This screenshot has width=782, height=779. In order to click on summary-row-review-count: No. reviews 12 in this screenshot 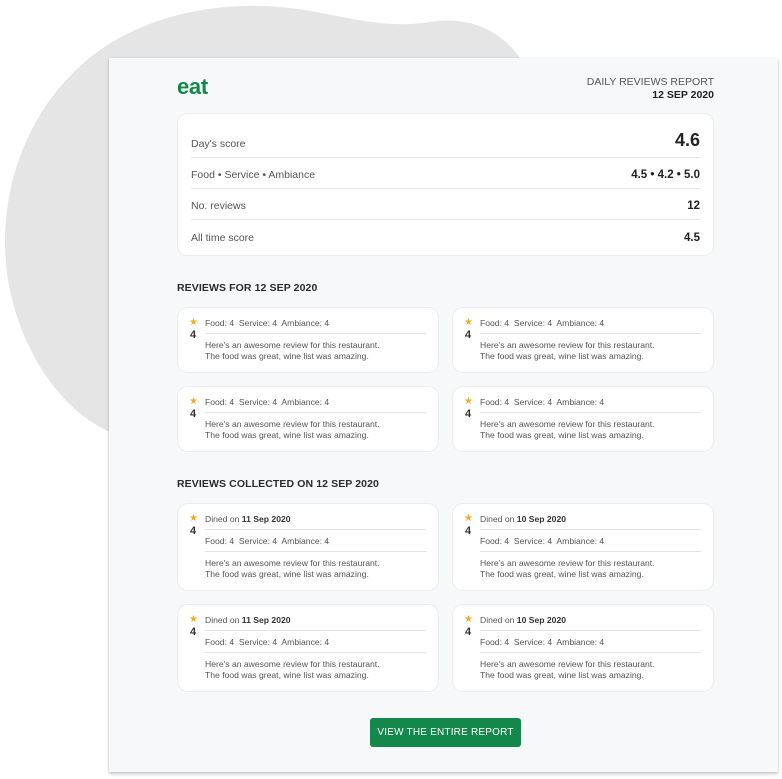, I will do `click(445, 204)`.